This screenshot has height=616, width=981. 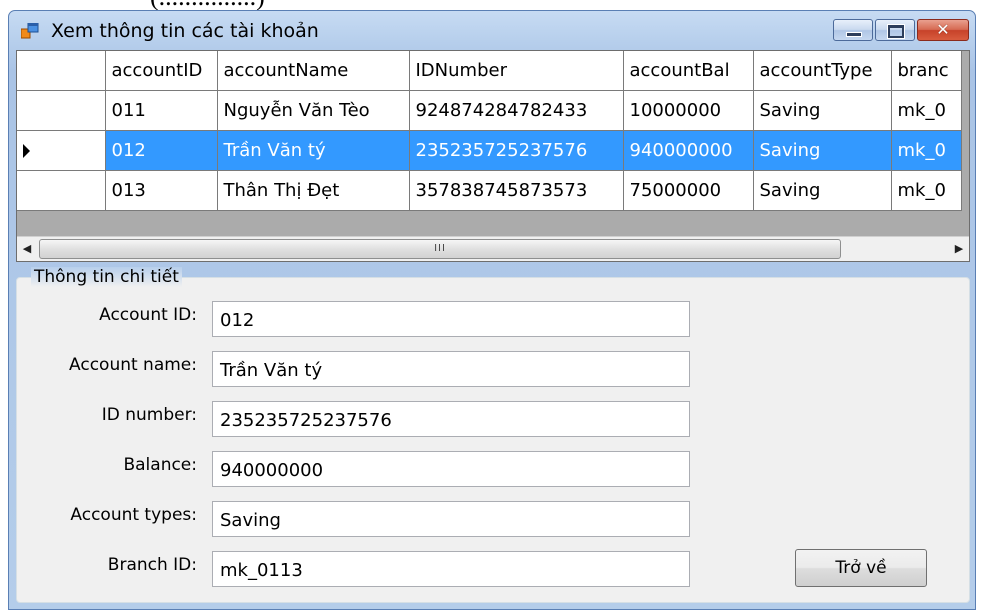 What do you see at coordinates (313, 71) in the screenshot?
I see `column-header-accountname: accountName` at bounding box center [313, 71].